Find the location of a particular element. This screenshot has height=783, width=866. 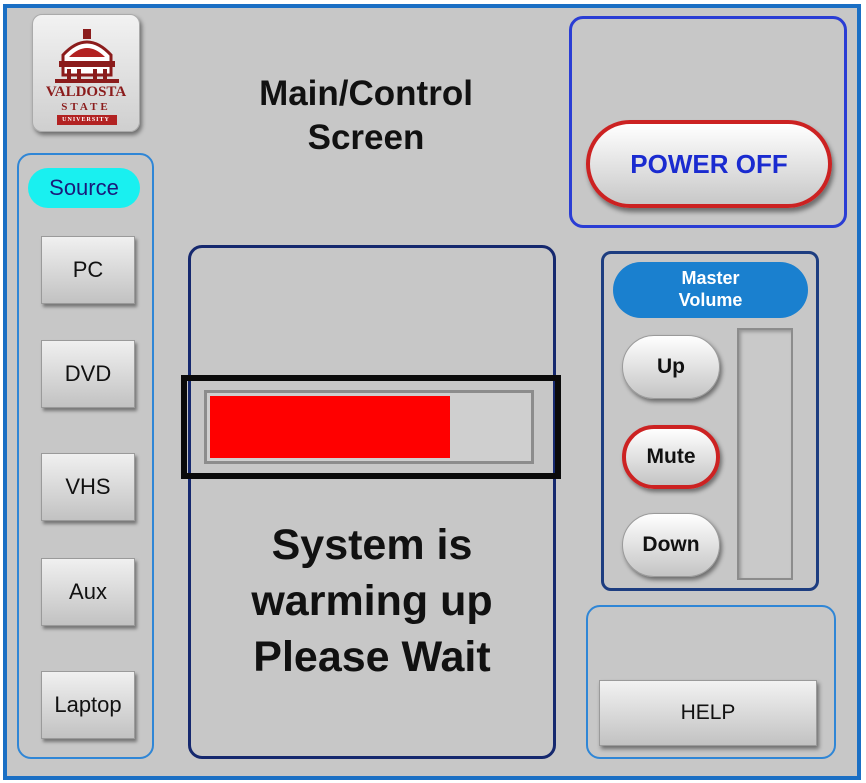

status-line2: warming up is located at coordinates (372, 601).